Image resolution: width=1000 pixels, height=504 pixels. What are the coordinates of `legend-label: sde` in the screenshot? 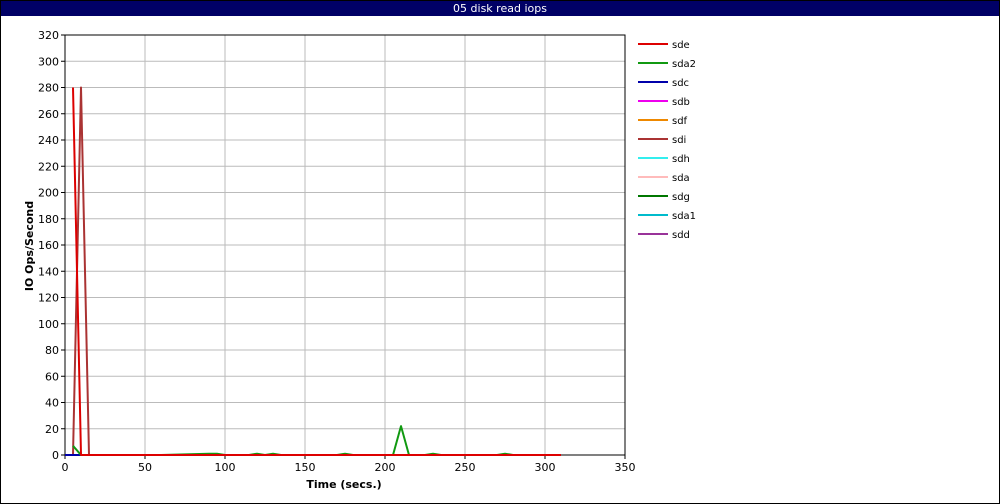 It's located at (681, 45).